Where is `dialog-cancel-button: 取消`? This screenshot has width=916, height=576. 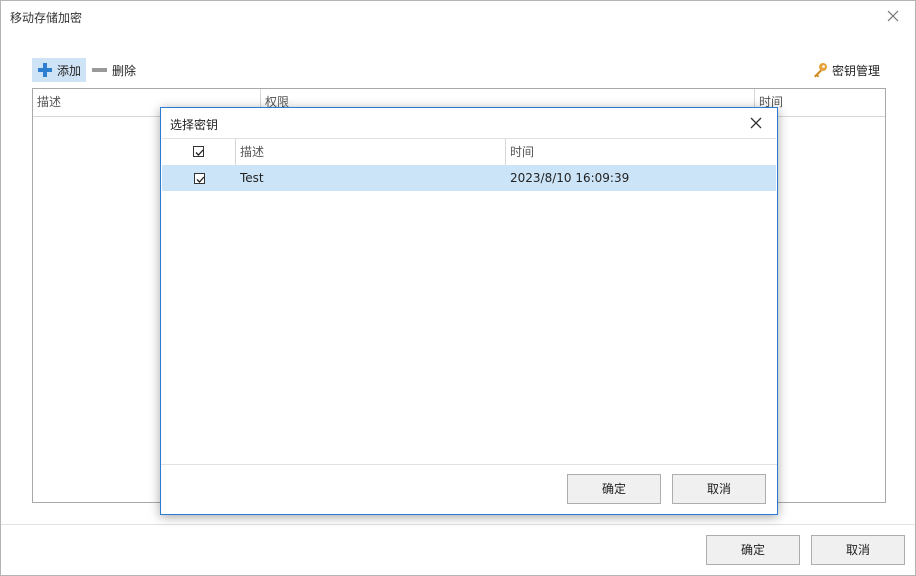
dialog-cancel-button: 取消 is located at coordinates (719, 489).